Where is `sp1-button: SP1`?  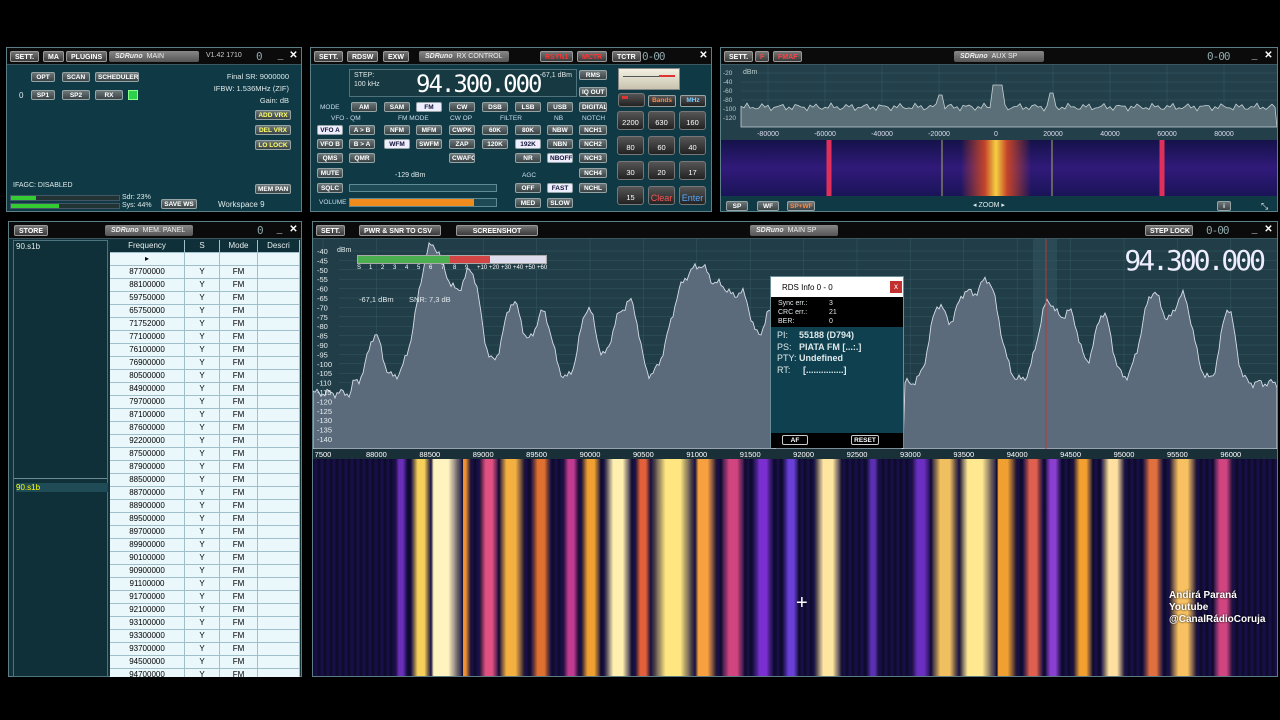 sp1-button: SP1 is located at coordinates (43, 95).